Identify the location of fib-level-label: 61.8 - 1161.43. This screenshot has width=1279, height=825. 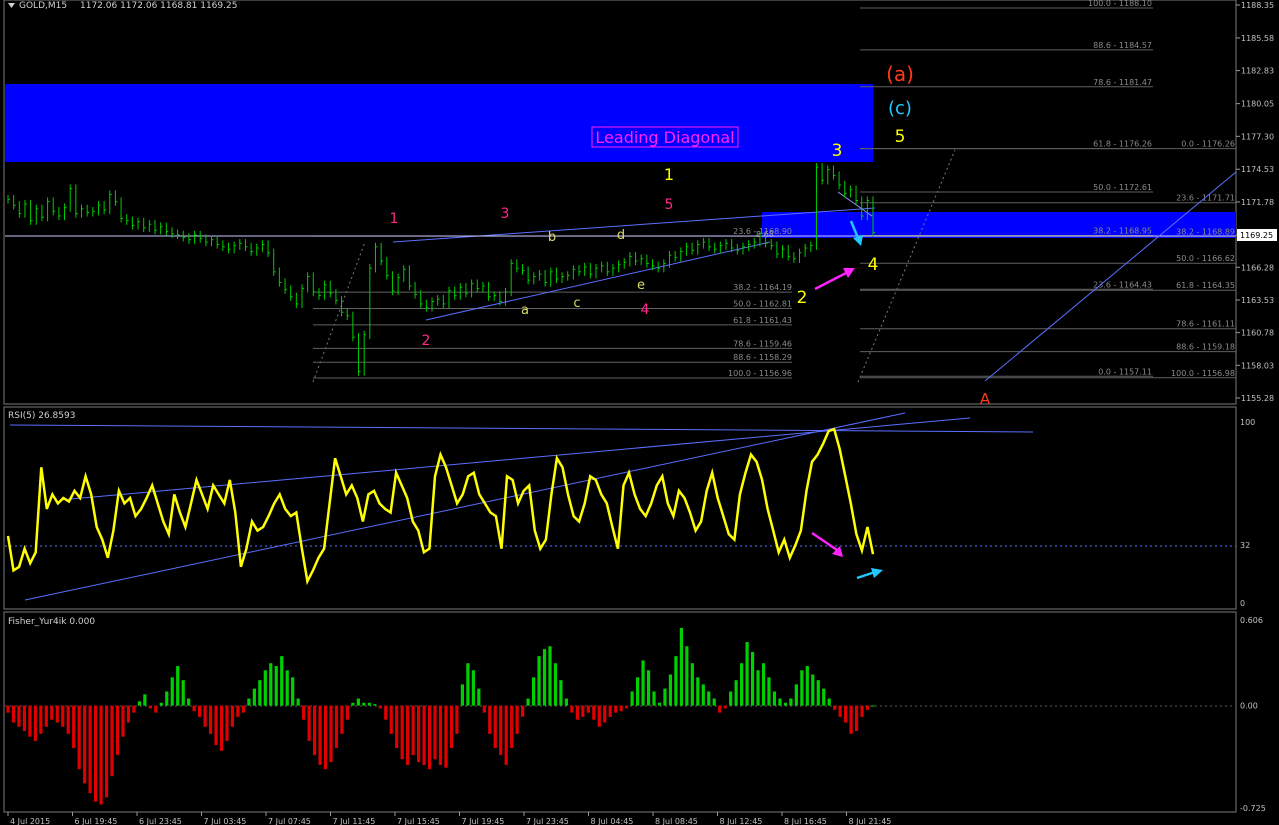
(762, 320).